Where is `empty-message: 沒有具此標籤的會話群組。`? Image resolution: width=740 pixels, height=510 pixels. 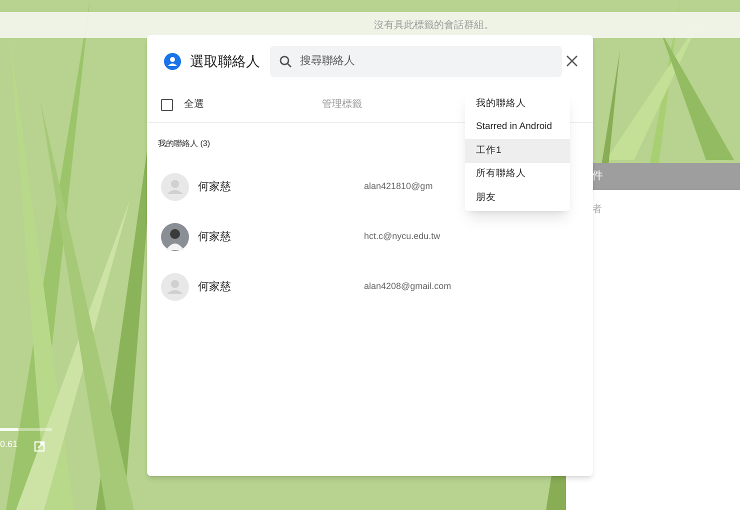
empty-message: 沒有具此標籤的會話群組。 is located at coordinates (434, 25).